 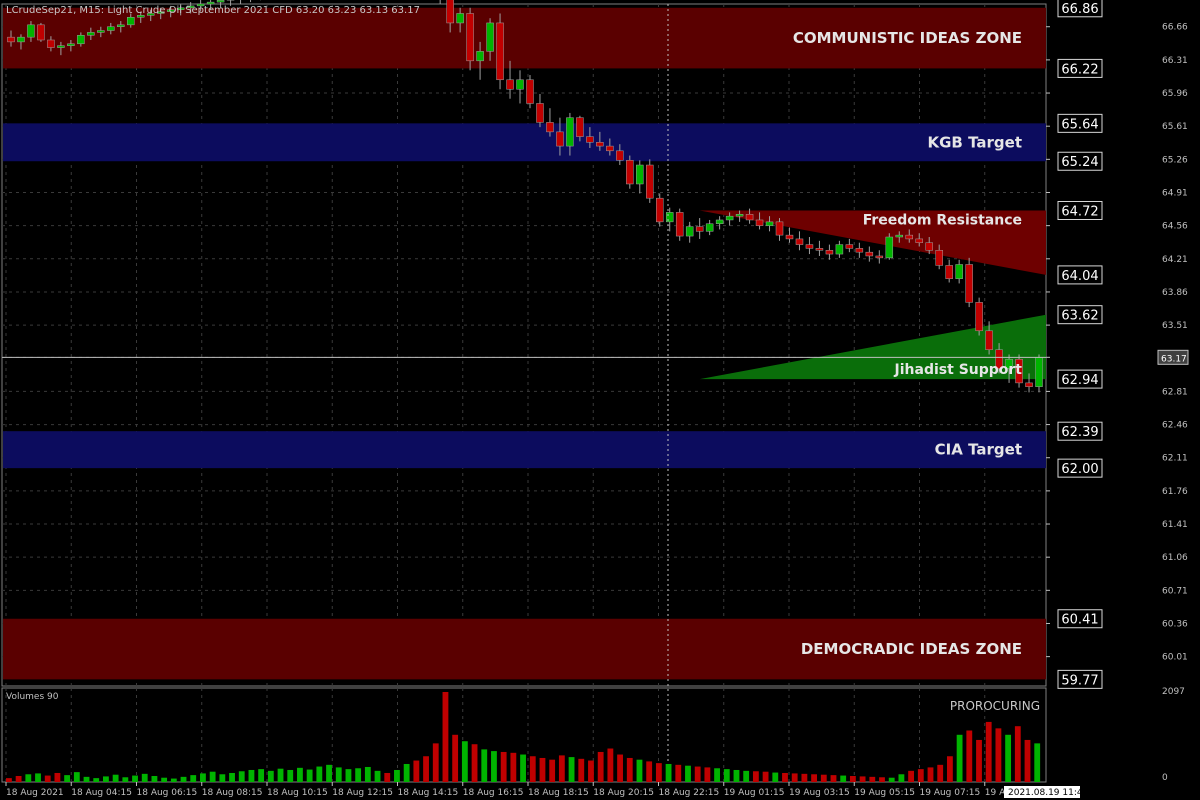 What do you see at coordinates (1175, 61) in the screenshot?
I see `y-tick-label: 66.31` at bounding box center [1175, 61].